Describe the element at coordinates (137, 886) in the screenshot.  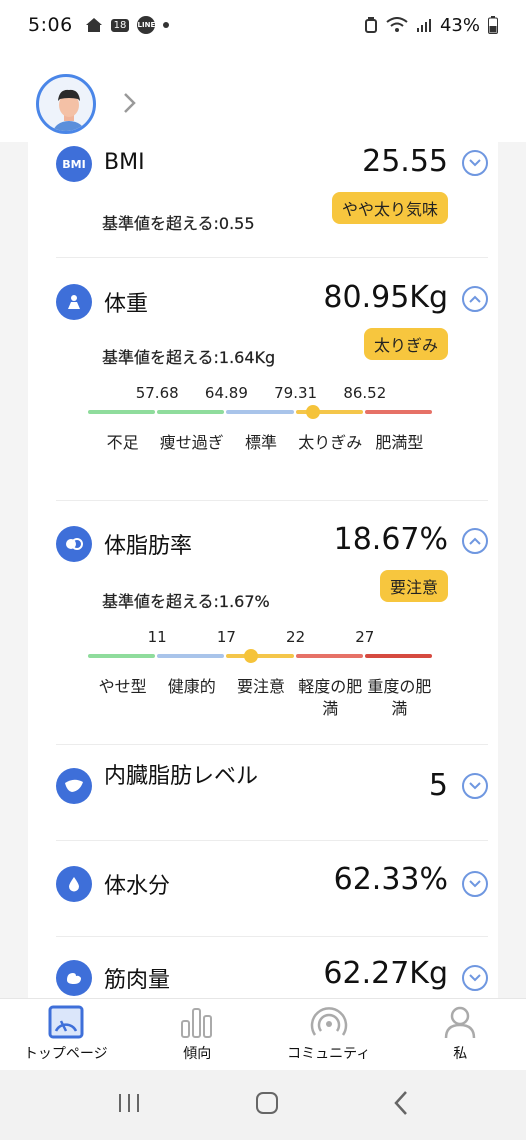
I see `metric-name: 体水分` at that location.